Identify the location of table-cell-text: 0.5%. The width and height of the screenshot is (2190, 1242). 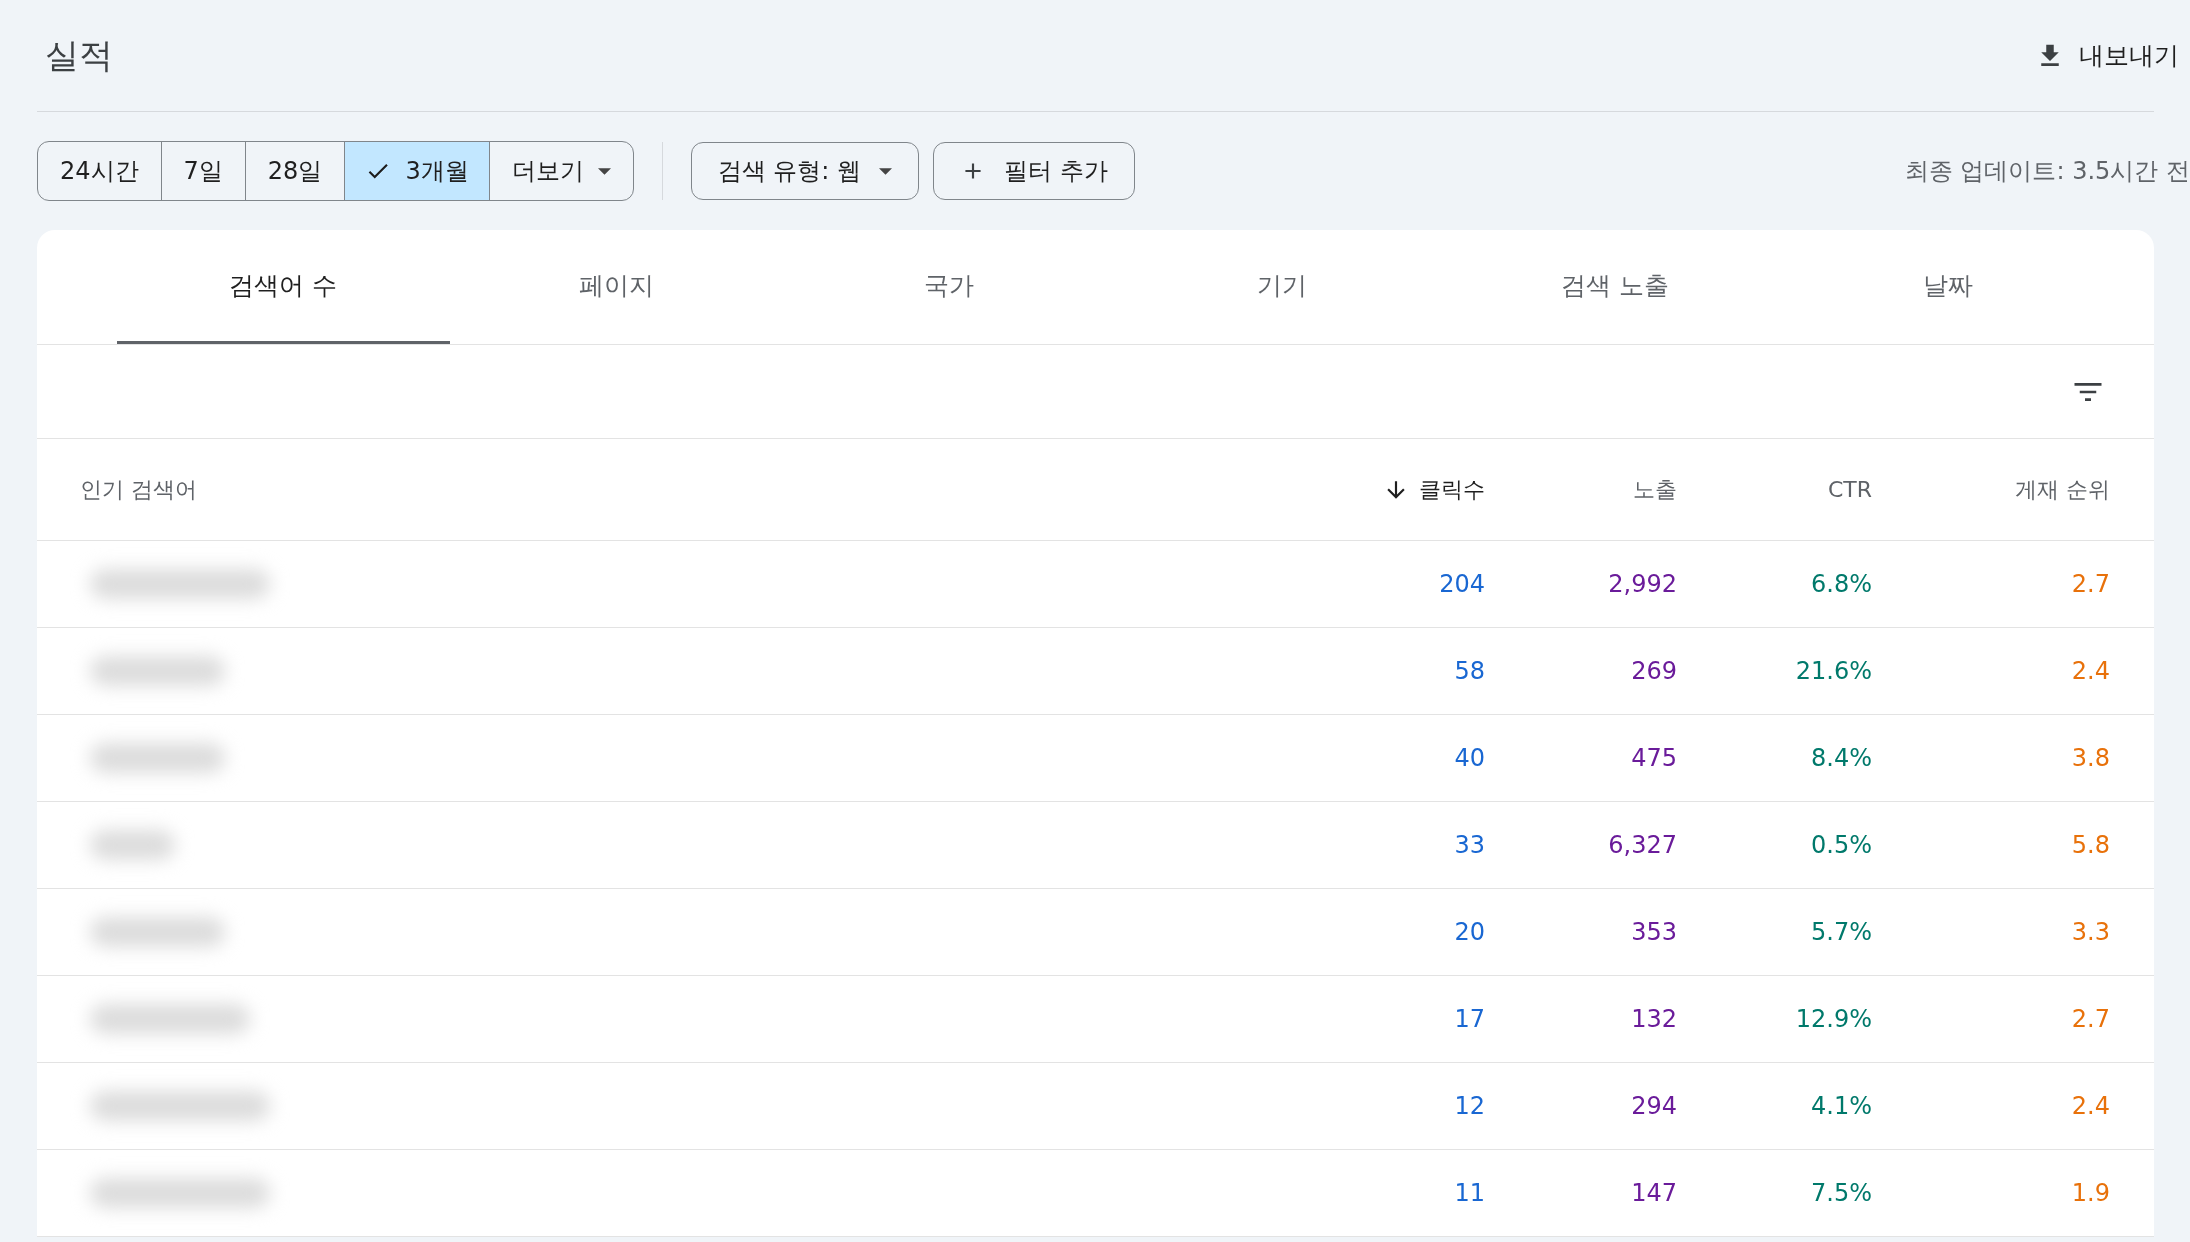
(1841, 845).